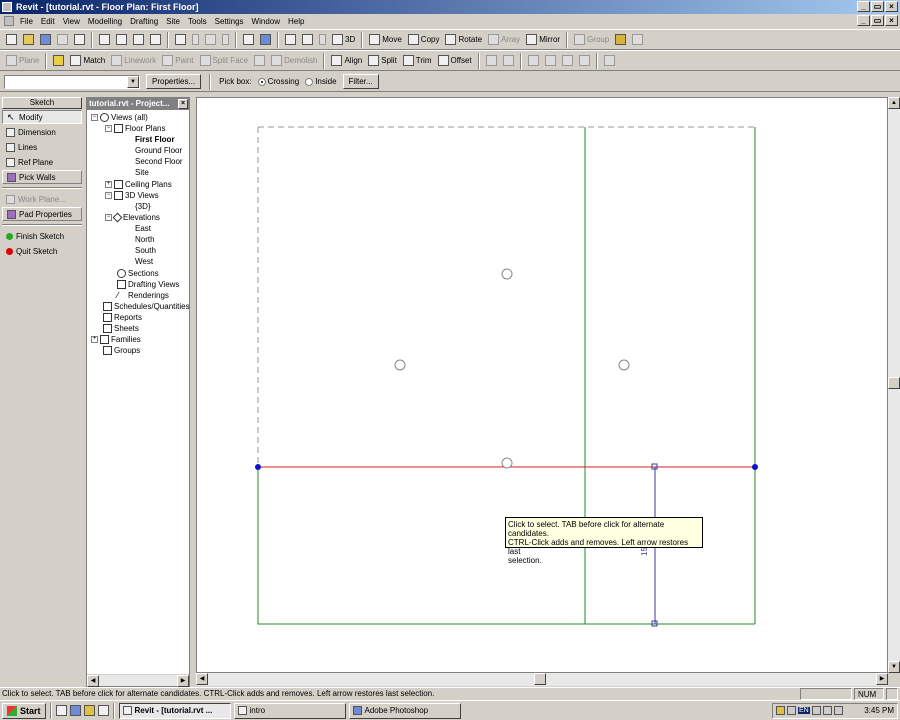 The image size is (900, 720). What do you see at coordinates (248, 40) in the screenshot?
I see `thin-lines-button` at bounding box center [248, 40].